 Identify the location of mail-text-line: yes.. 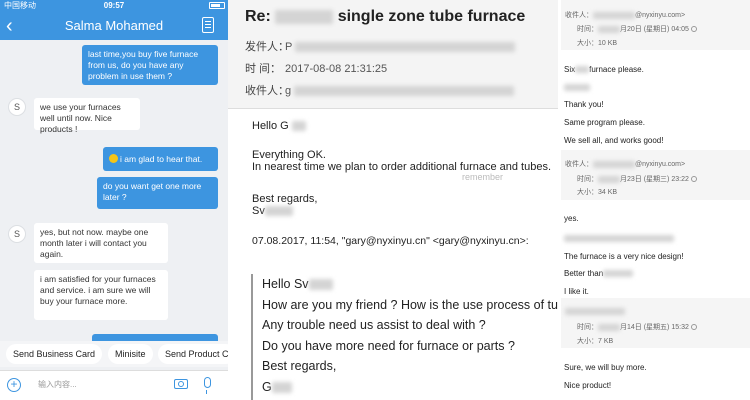
(571, 218).